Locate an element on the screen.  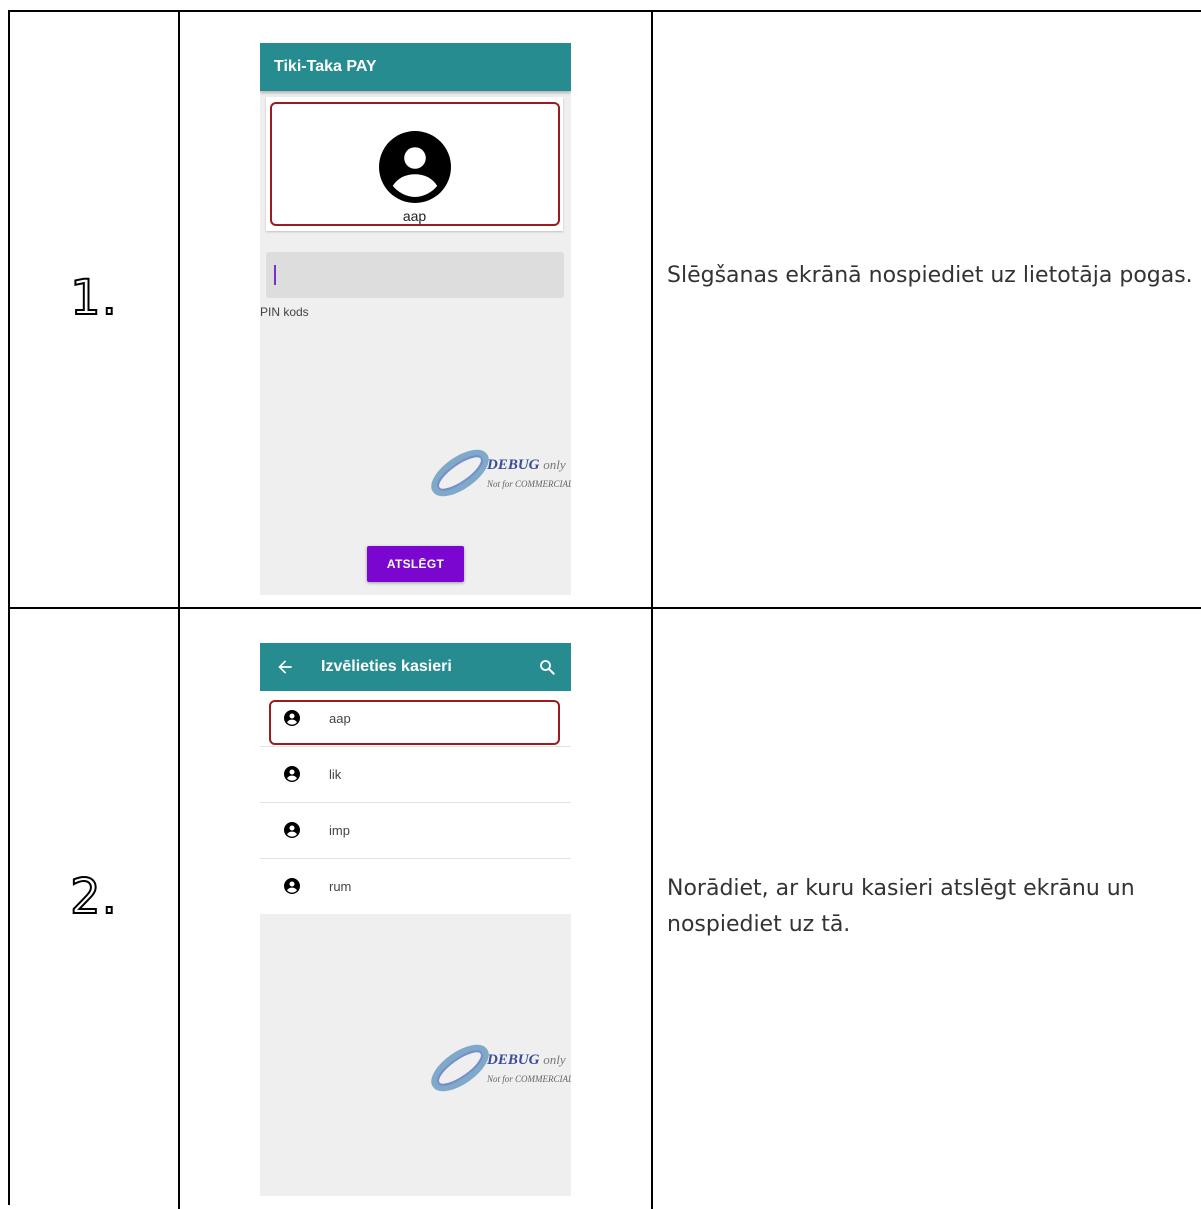
cashier-list-item: lik is located at coordinates (415, 775).